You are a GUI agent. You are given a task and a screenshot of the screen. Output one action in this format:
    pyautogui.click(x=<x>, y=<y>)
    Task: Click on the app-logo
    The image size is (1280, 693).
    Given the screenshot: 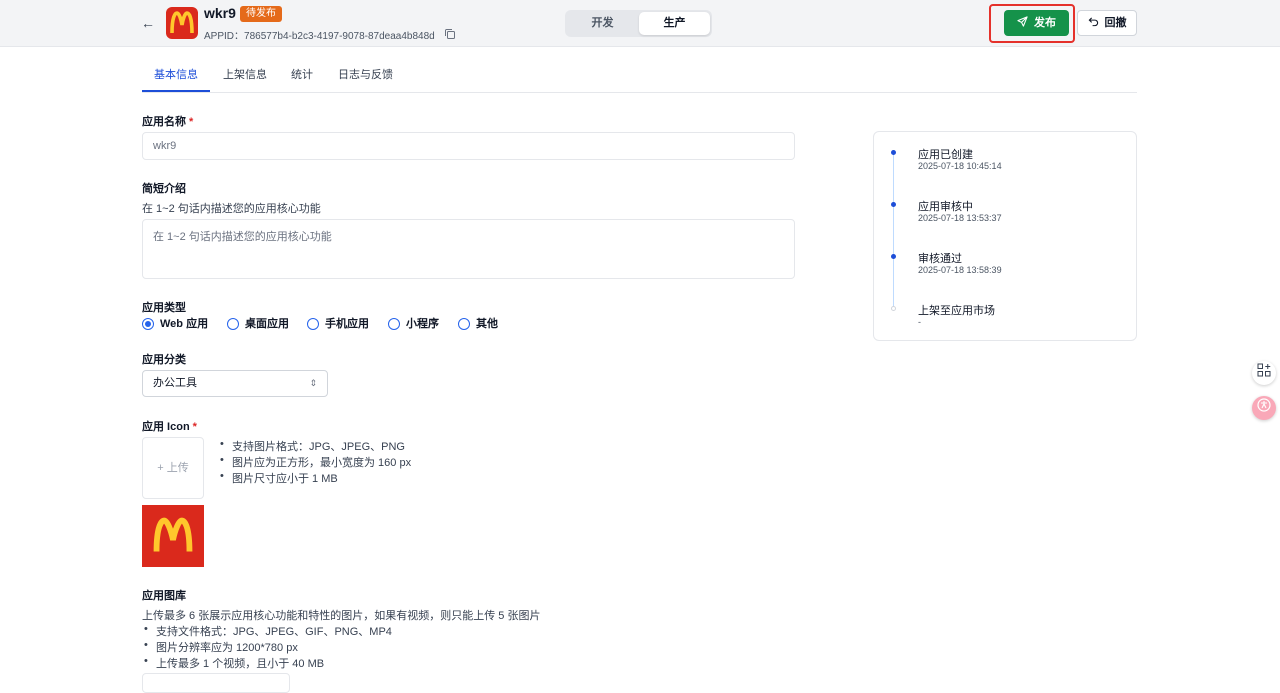 What is the action you would take?
    pyautogui.click(x=182, y=23)
    